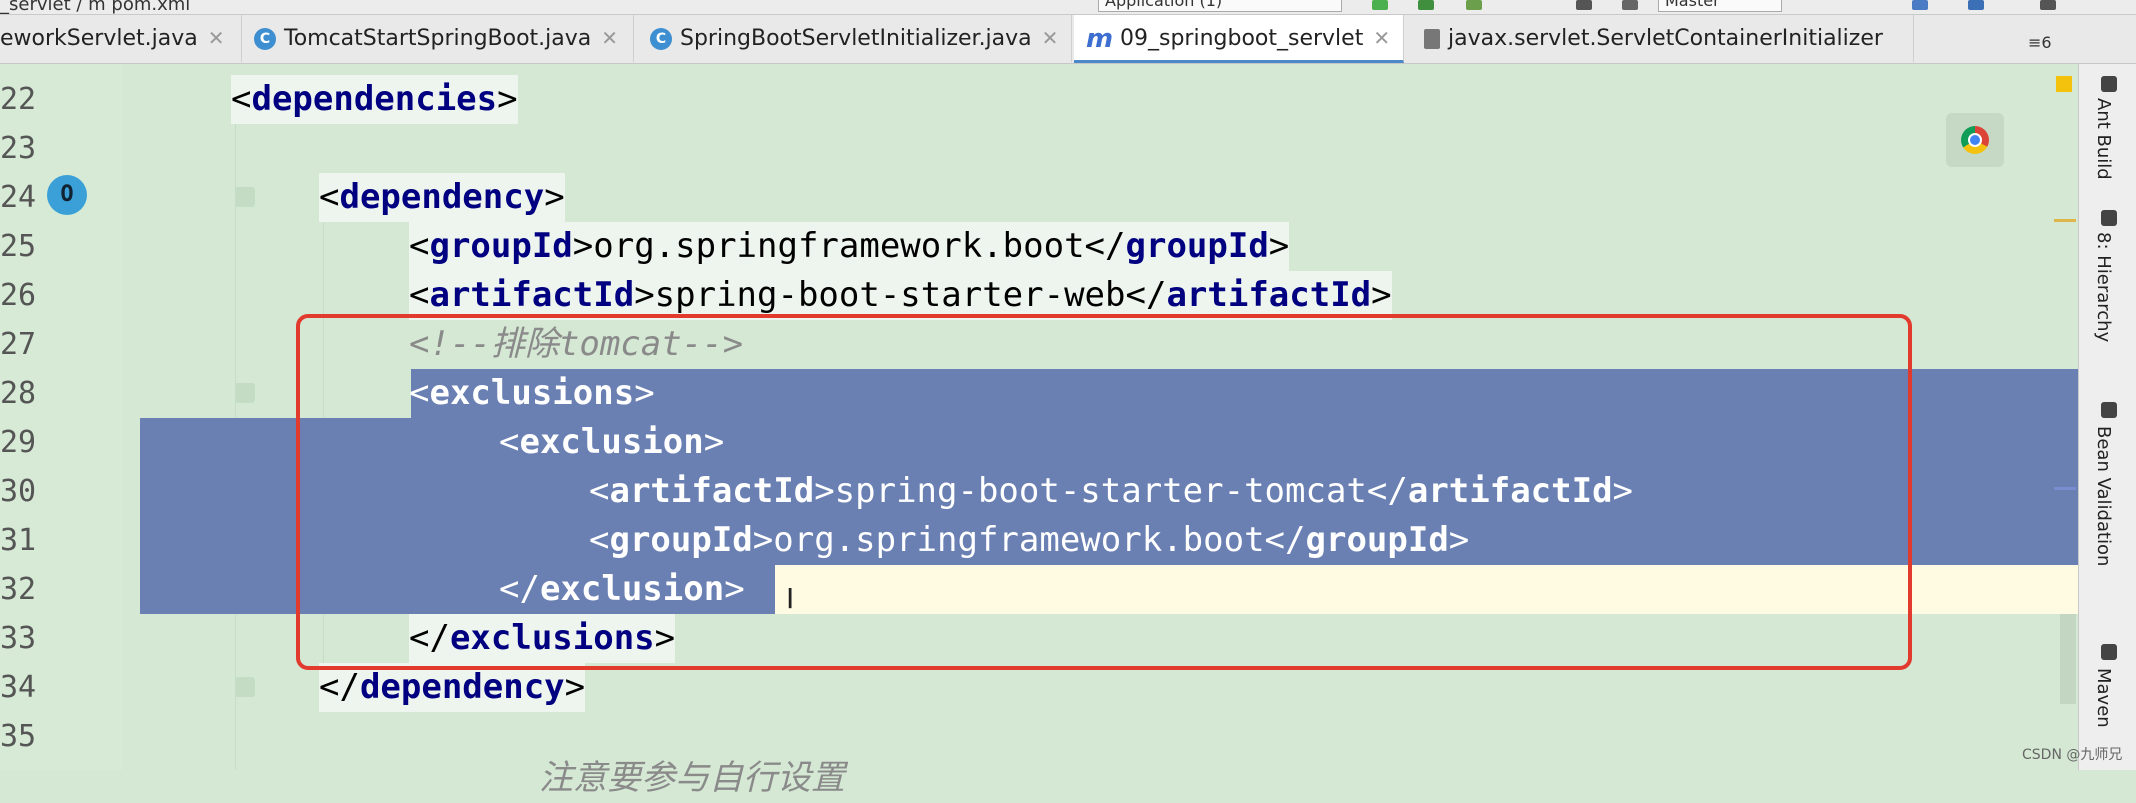 The height and width of the screenshot is (803, 2136). Describe the element at coordinates (2109, 652) in the screenshot. I see `maven-icon` at that location.